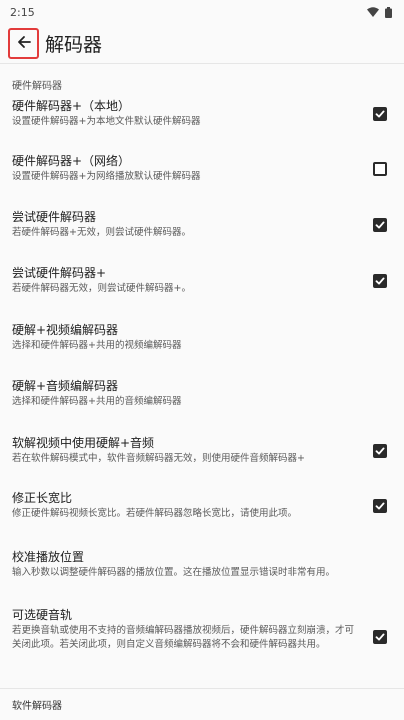 This screenshot has width=404, height=720. What do you see at coordinates (174, 572) in the screenshot?
I see `preference-summary: 输入秒数以调整硬件解码器的播放位置。这在播放位置显示错误时非常有用。` at bounding box center [174, 572].